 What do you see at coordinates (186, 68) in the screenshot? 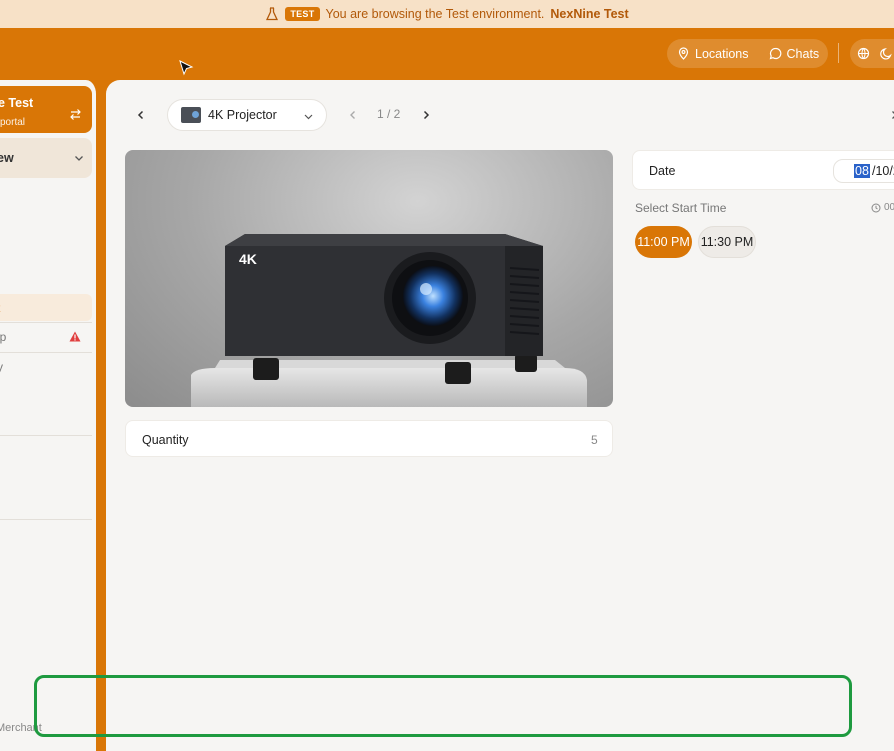
I see `mouse-cursor-icon` at bounding box center [186, 68].